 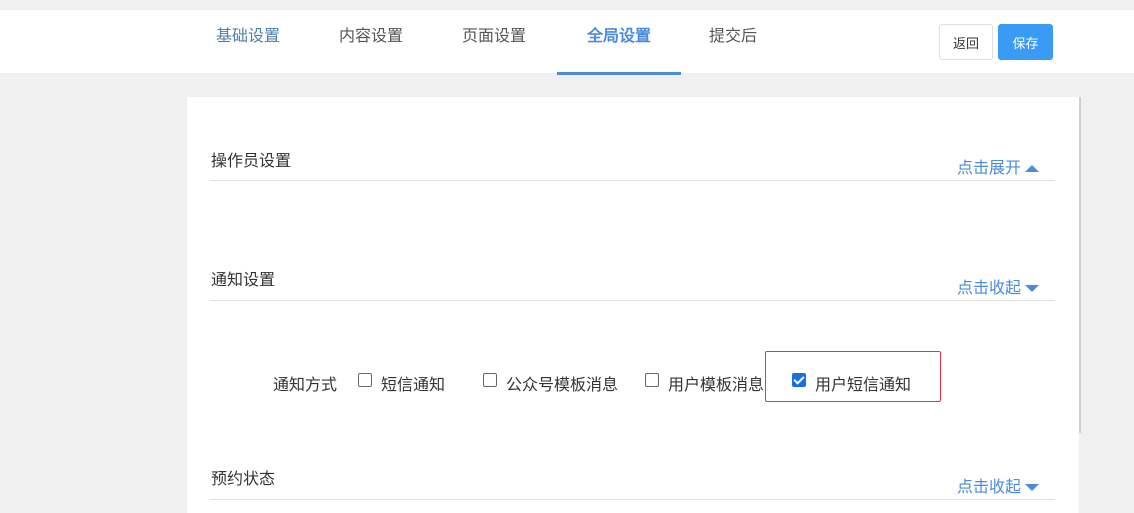 I want to click on checkbox-official-template, so click(x=490, y=380).